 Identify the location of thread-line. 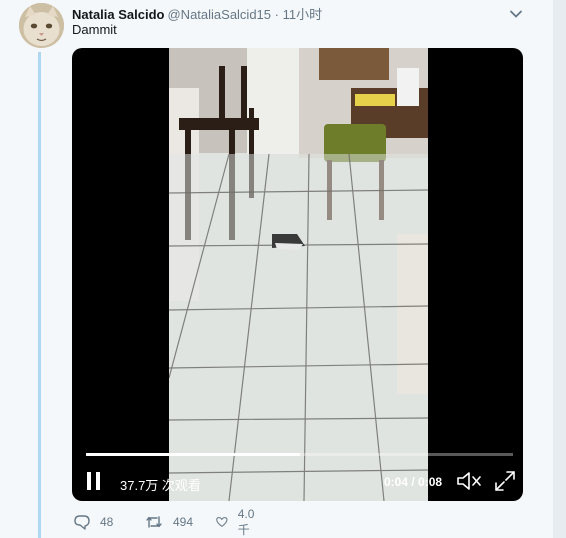
(39, 295).